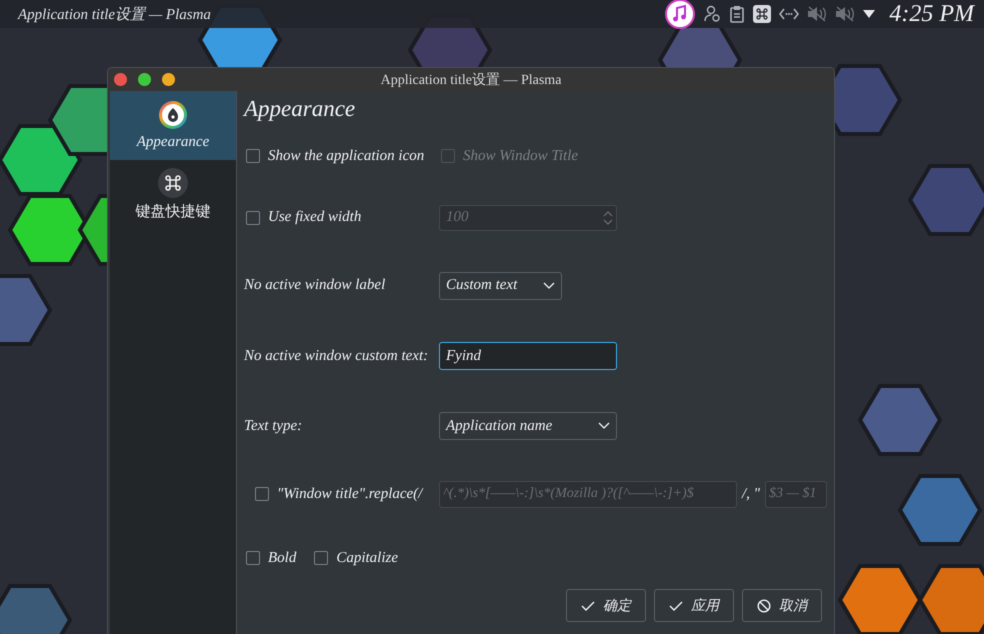 The image size is (984, 634). What do you see at coordinates (606, 605) in the screenshot?
I see `dialog-button: 确定` at bounding box center [606, 605].